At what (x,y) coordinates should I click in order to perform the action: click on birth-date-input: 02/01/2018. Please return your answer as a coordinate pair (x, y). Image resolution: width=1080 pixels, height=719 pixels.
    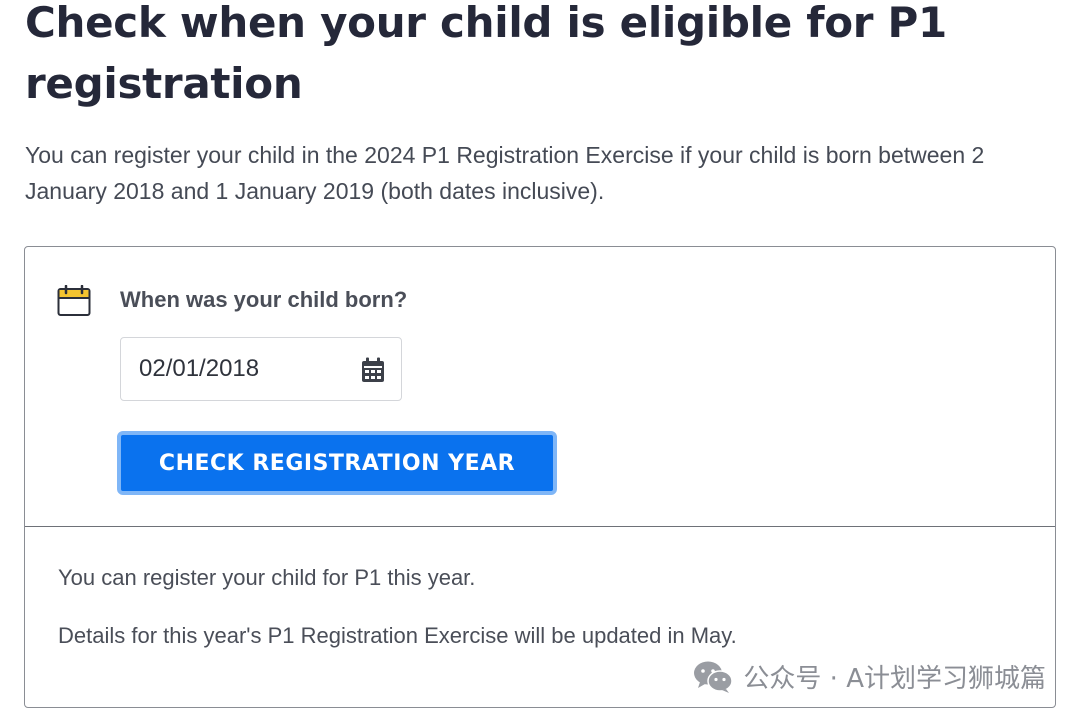
    Looking at the image, I should click on (261, 369).